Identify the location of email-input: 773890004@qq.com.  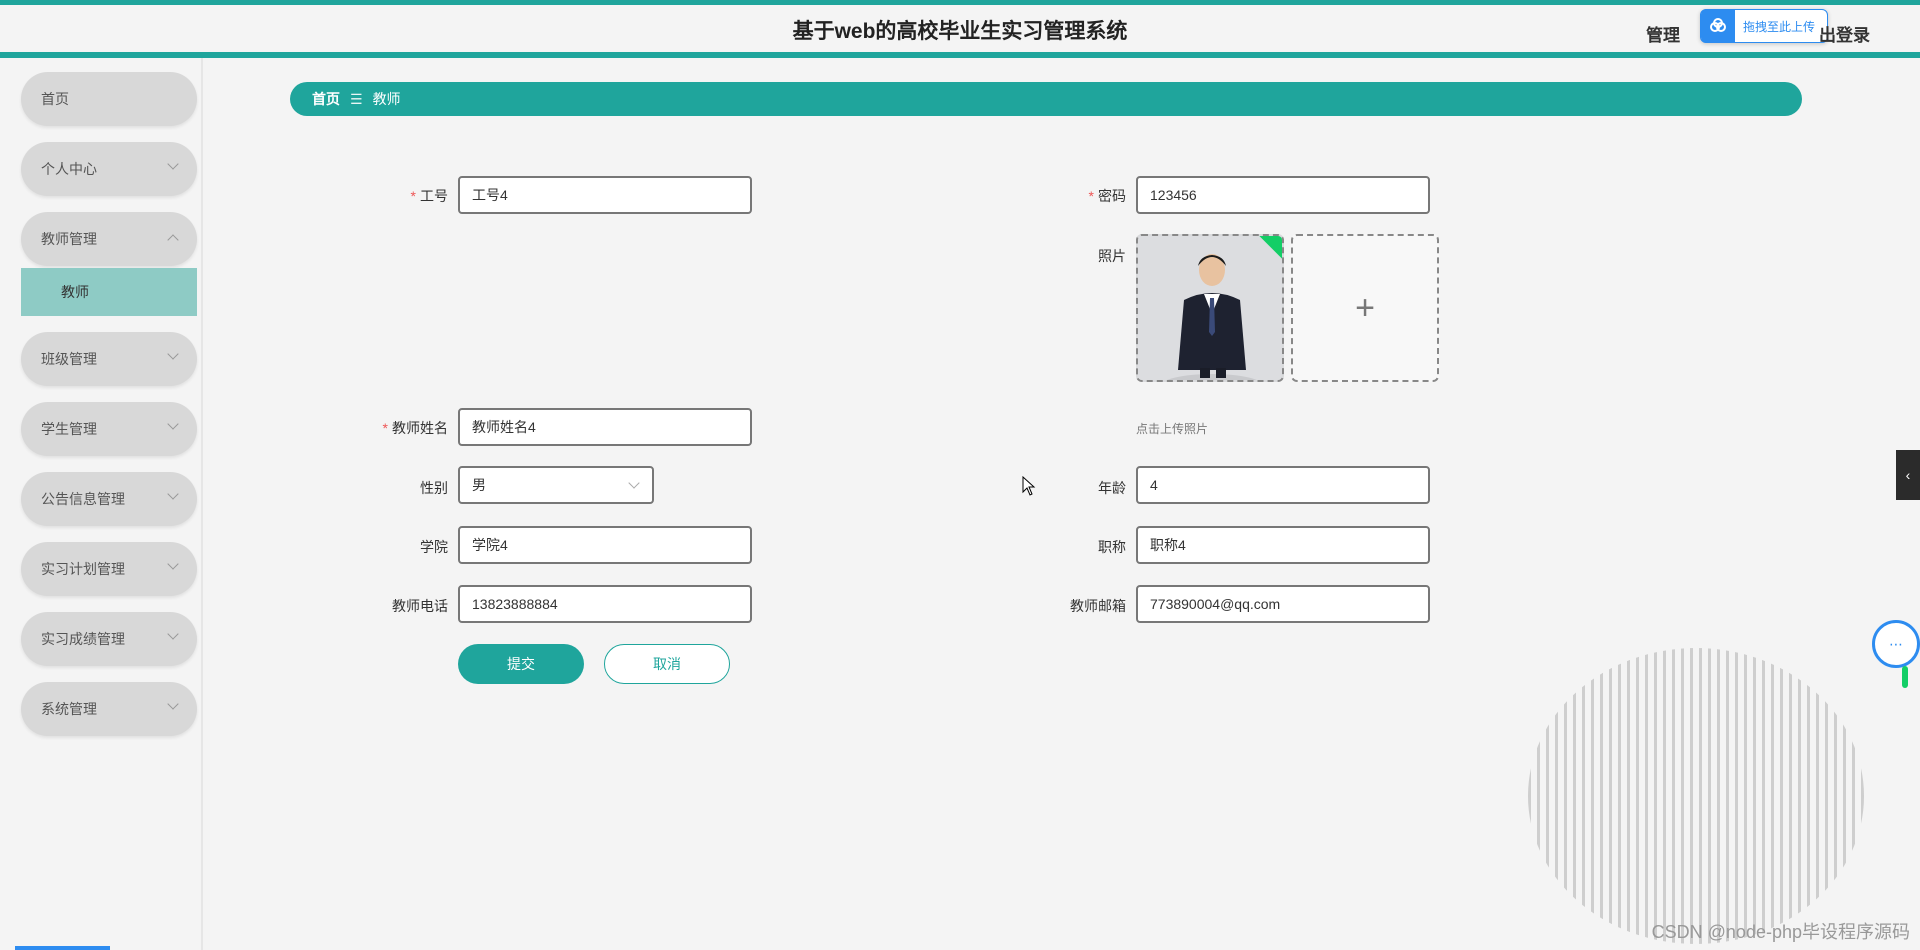
(1283, 604).